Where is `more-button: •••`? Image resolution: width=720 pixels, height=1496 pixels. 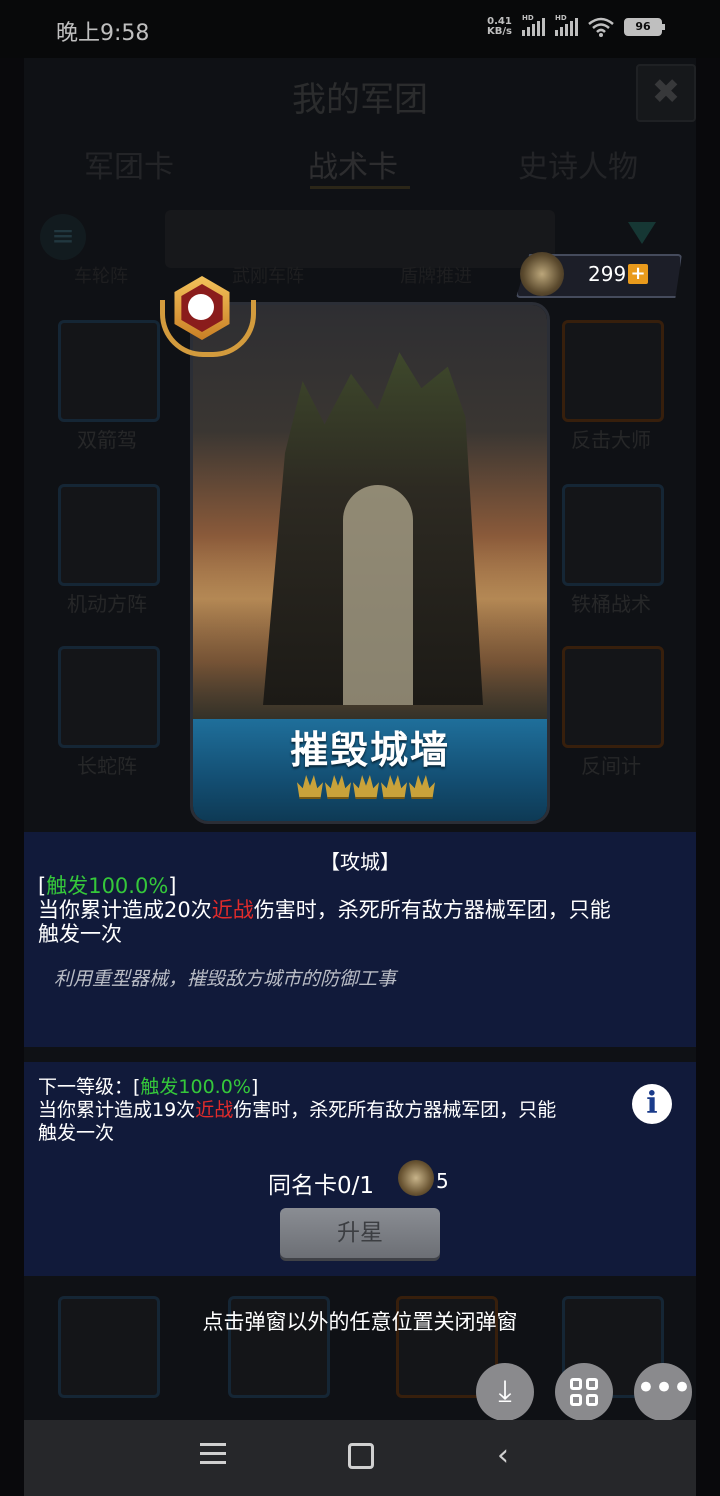
more-button: ••• is located at coordinates (663, 1392).